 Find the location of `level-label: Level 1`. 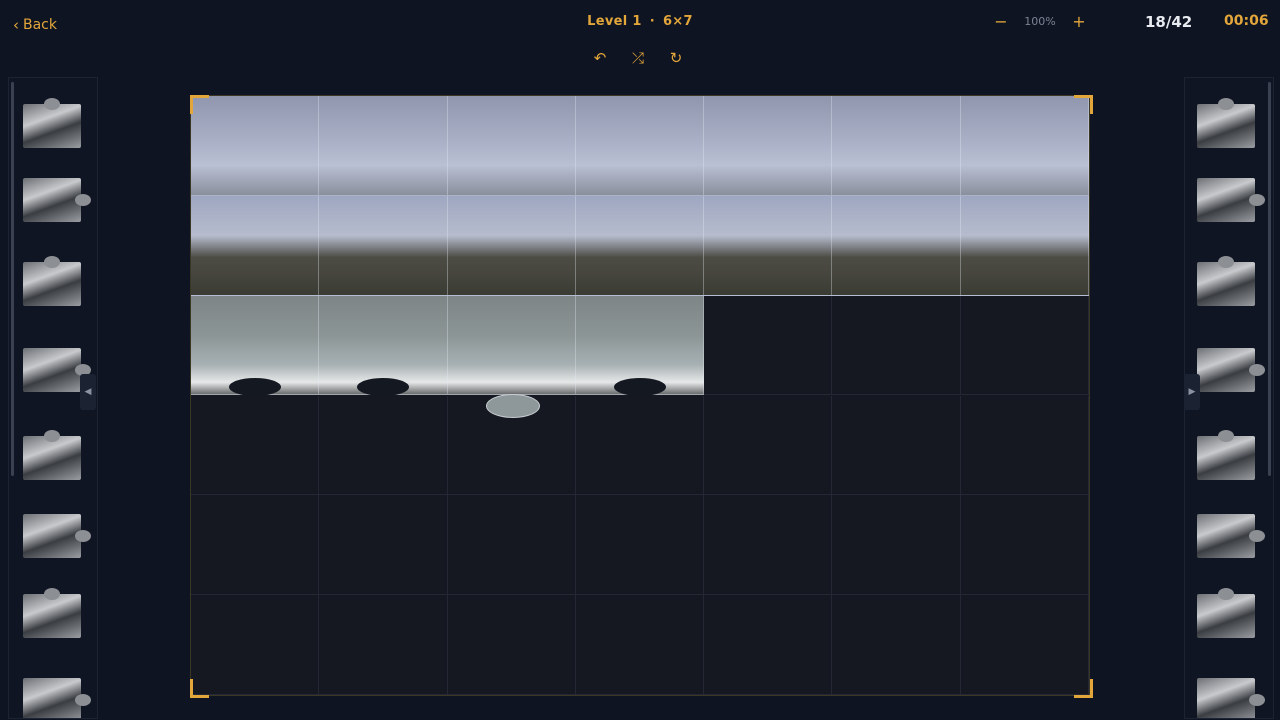

level-label: Level 1 is located at coordinates (614, 21).